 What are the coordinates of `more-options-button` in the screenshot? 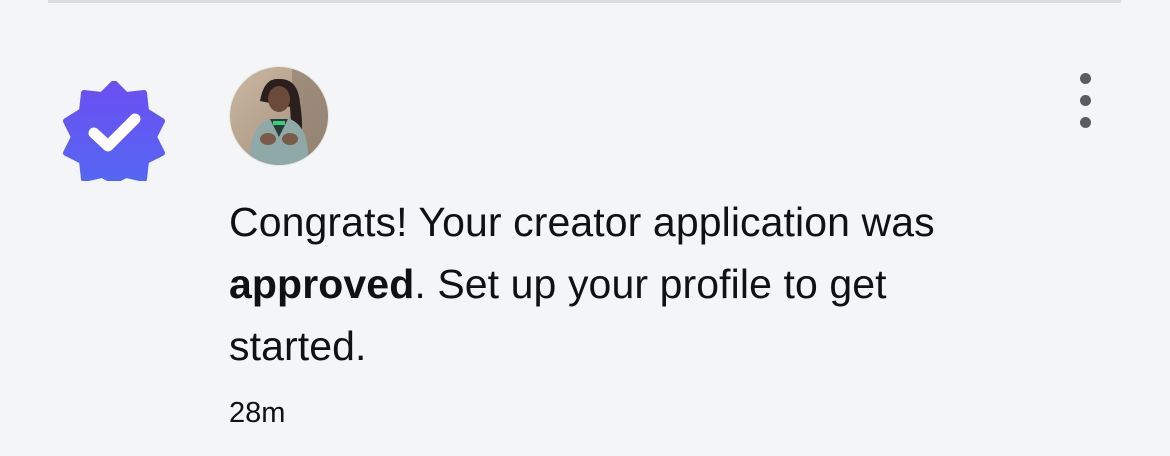 It's located at (1086, 101).